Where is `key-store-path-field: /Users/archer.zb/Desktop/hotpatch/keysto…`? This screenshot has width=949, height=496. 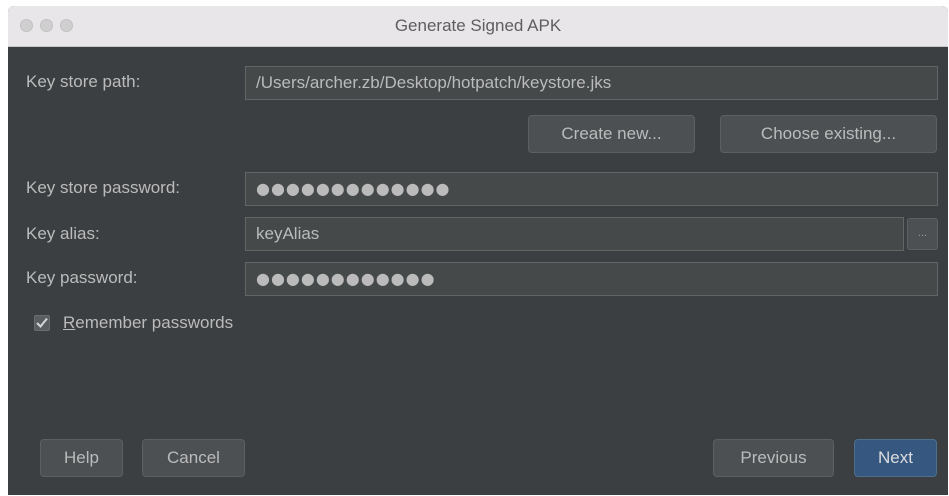 key-store-path-field: /Users/archer.zb/Desktop/hotpatch/keysto… is located at coordinates (591, 83).